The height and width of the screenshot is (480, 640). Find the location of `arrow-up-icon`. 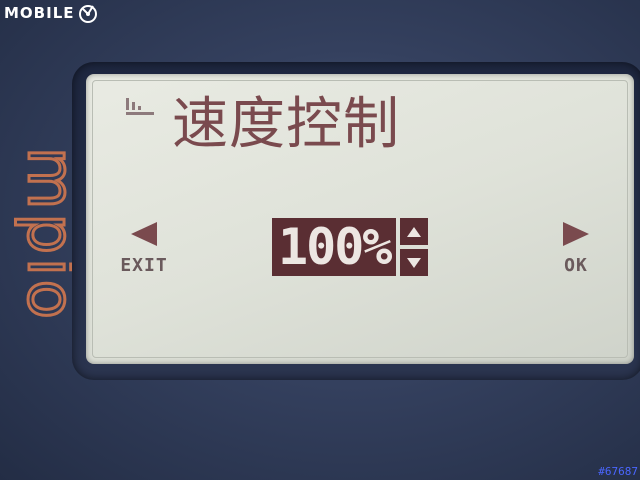

arrow-up-icon is located at coordinates (414, 231).